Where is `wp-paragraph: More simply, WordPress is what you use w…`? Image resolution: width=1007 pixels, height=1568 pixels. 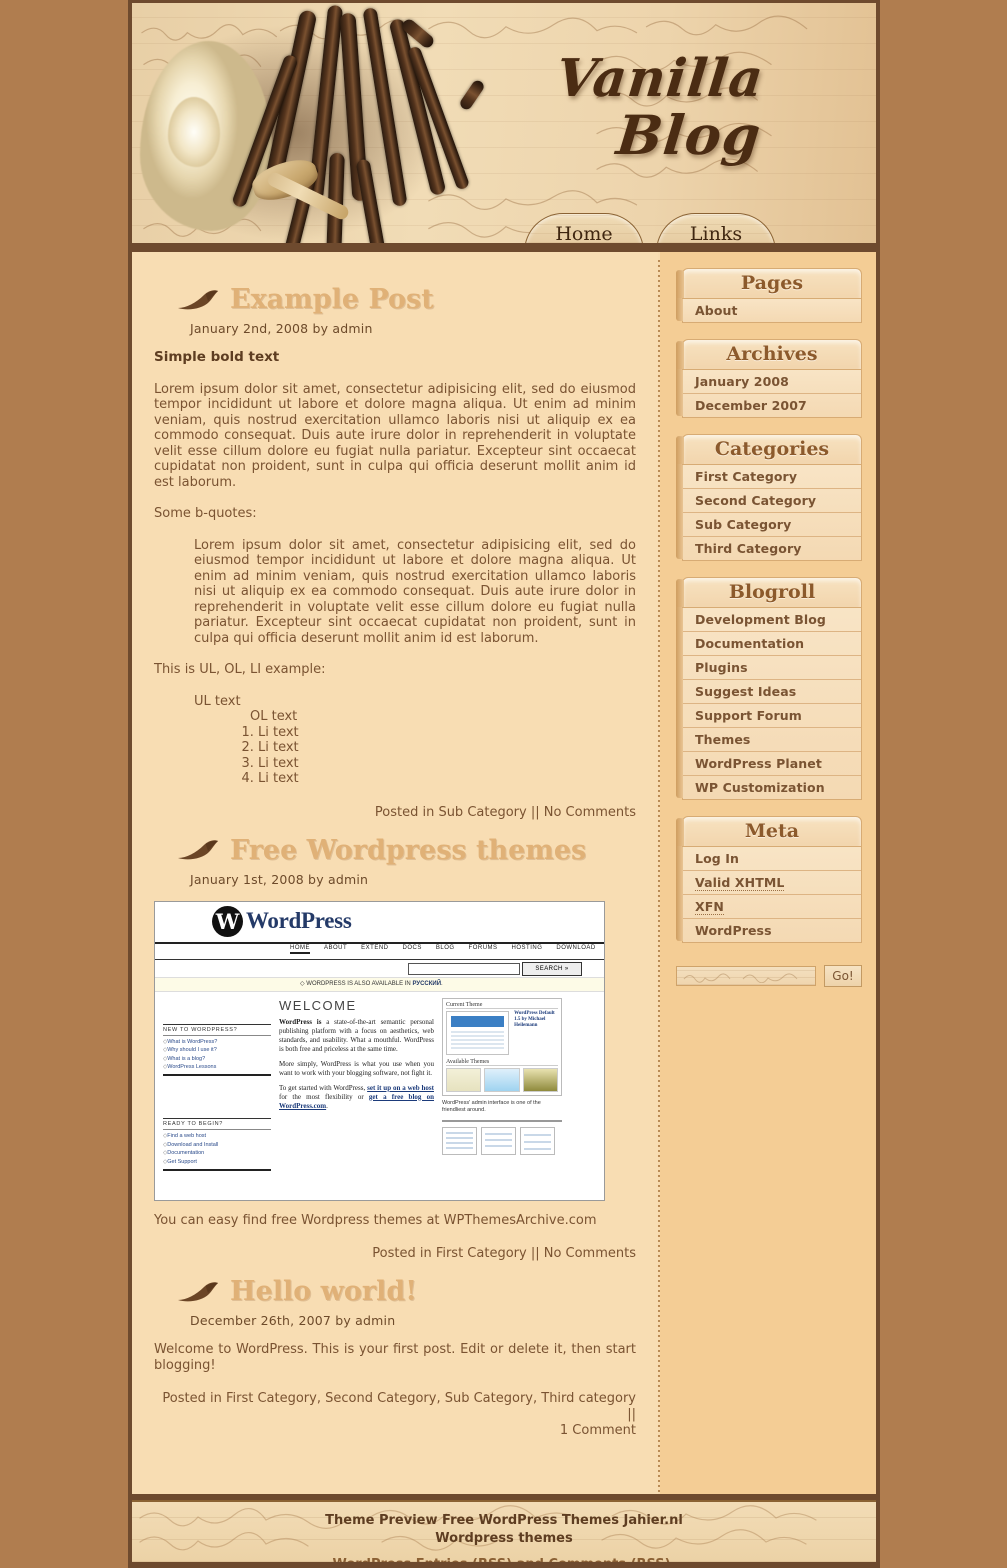 wp-paragraph: More simply, WordPress is what you use w… is located at coordinates (356, 1068).